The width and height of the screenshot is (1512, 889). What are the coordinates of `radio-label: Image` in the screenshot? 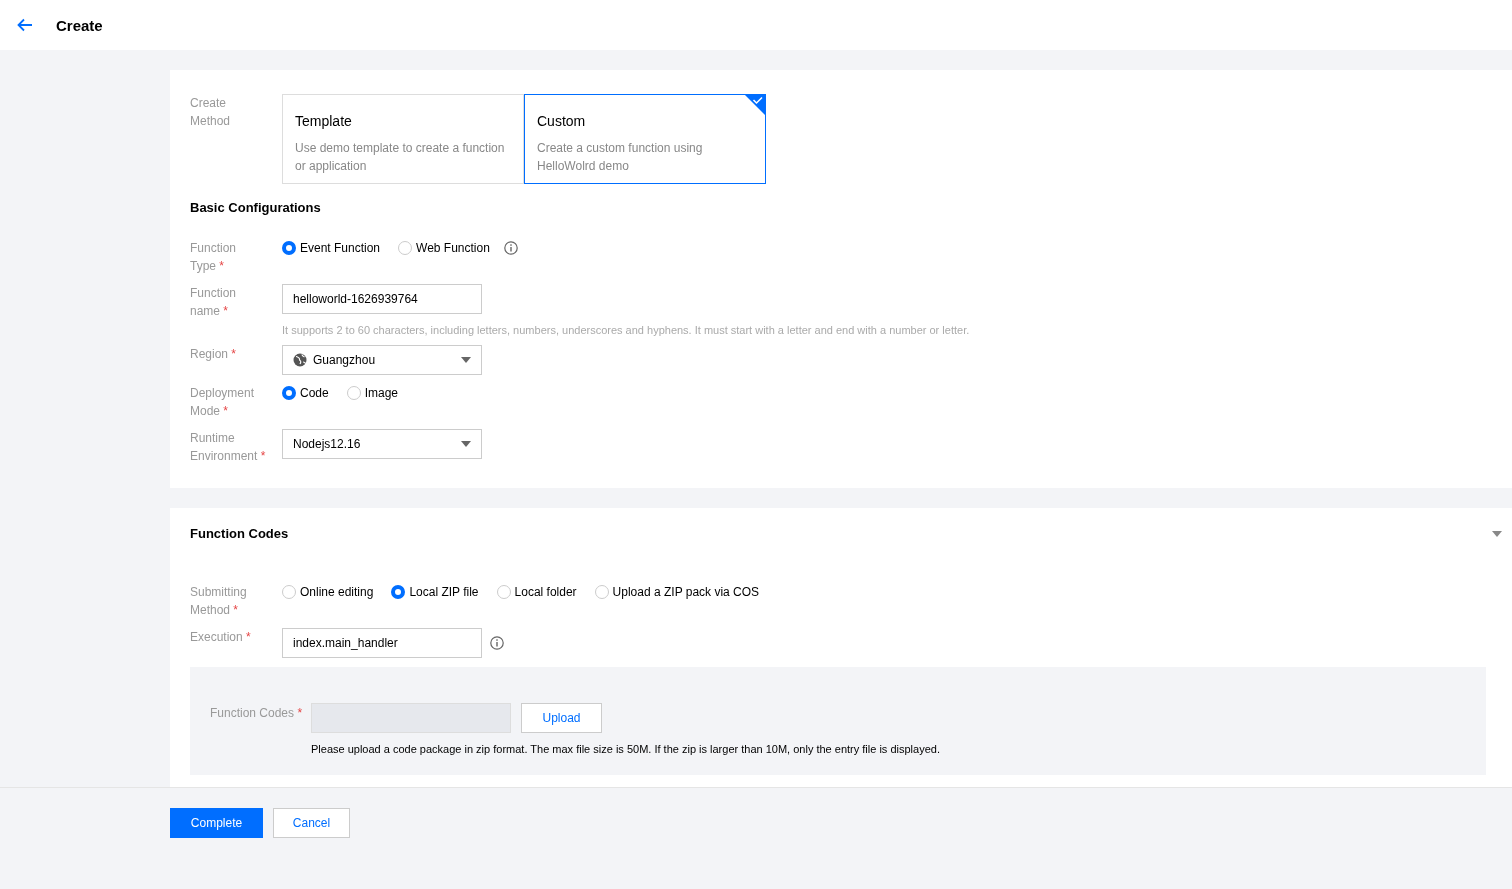 It's located at (381, 393).